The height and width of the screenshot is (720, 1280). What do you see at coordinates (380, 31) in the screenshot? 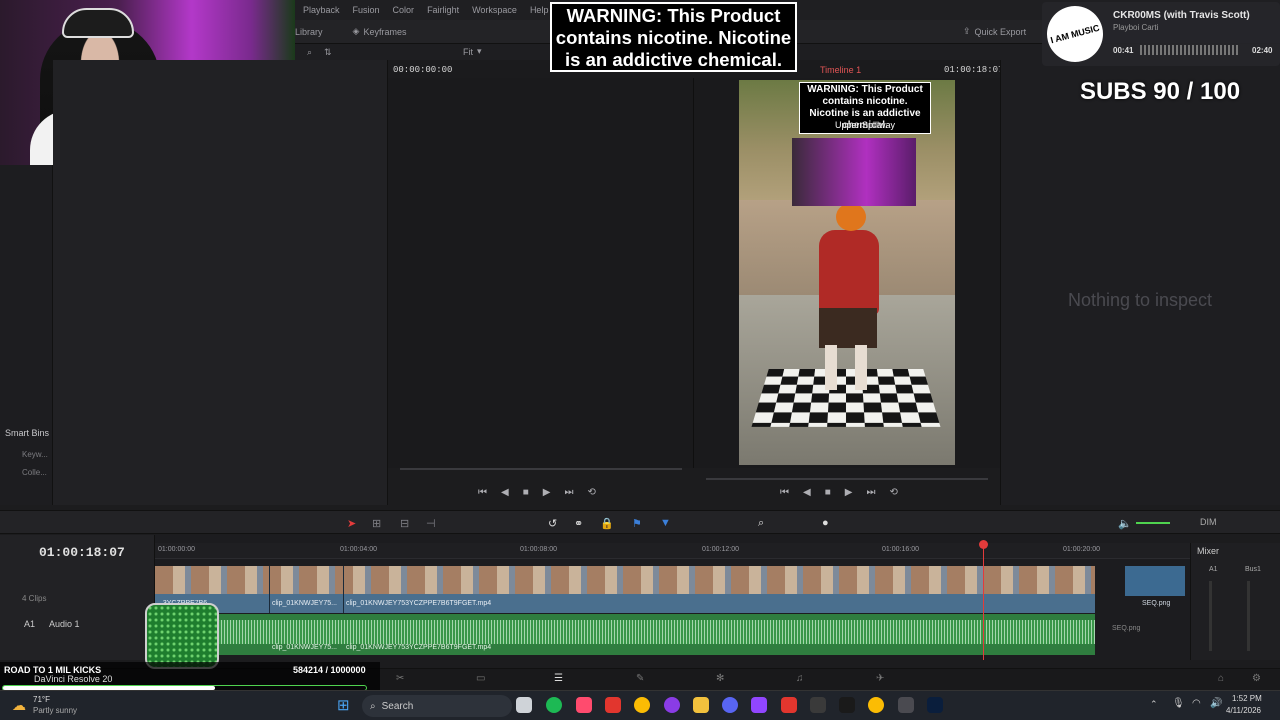
I see `keyframes-button: ◈ Keyframes` at bounding box center [380, 31].